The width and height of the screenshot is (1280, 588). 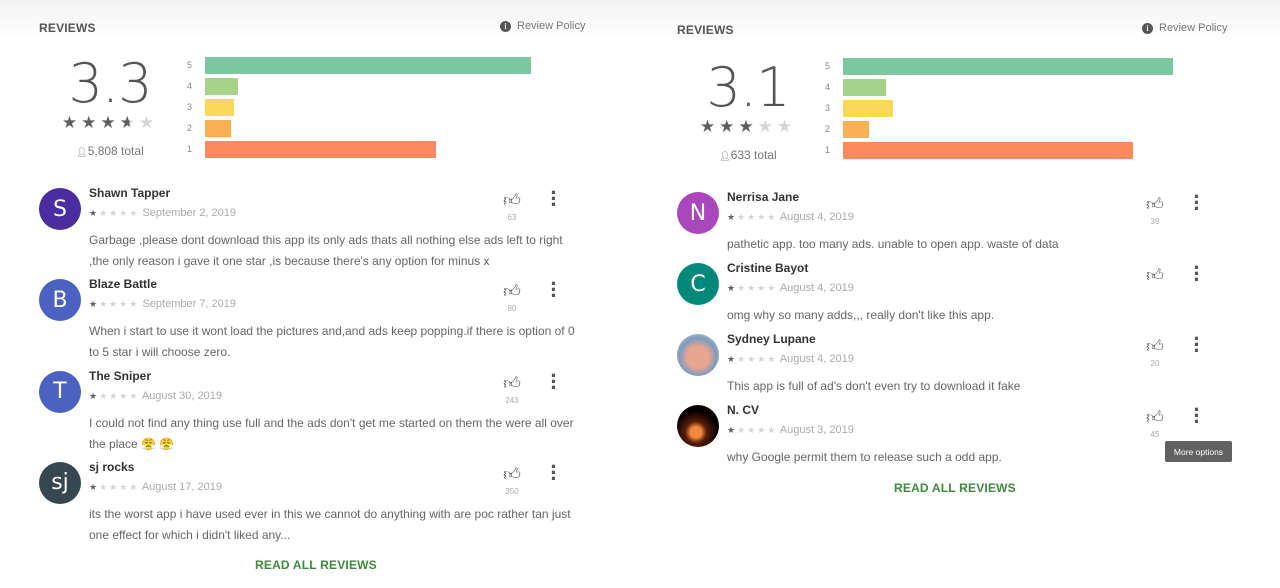 I want to click on helpful-count: 39, so click(x=1155, y=221).